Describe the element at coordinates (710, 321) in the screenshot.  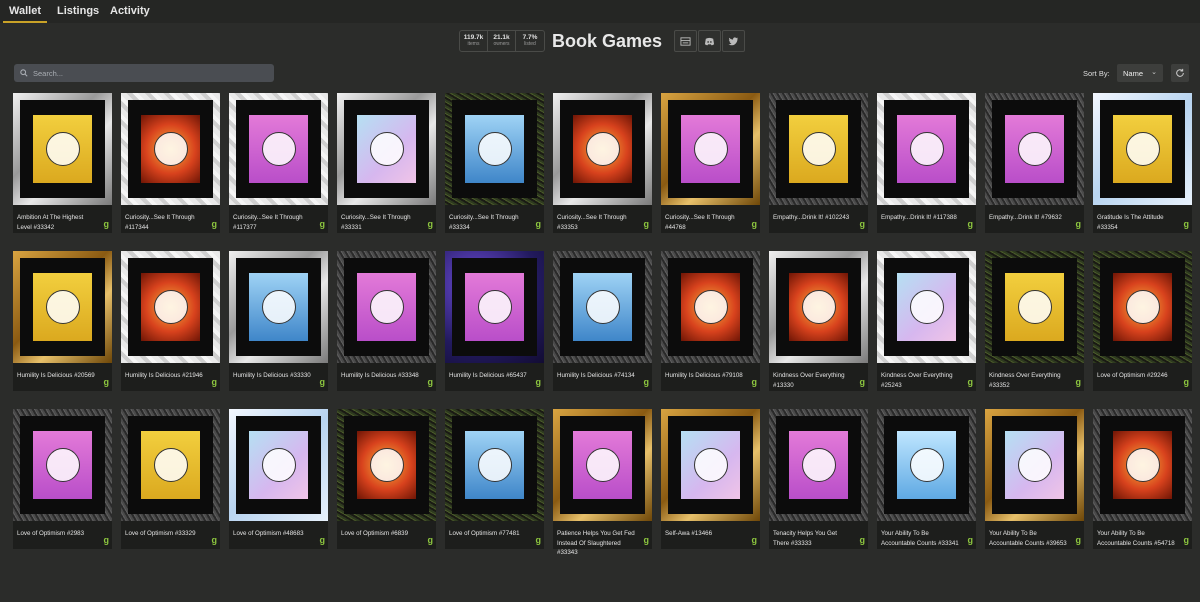
I see `nft-card: Humility Is Delicious #79108 g` at that location.